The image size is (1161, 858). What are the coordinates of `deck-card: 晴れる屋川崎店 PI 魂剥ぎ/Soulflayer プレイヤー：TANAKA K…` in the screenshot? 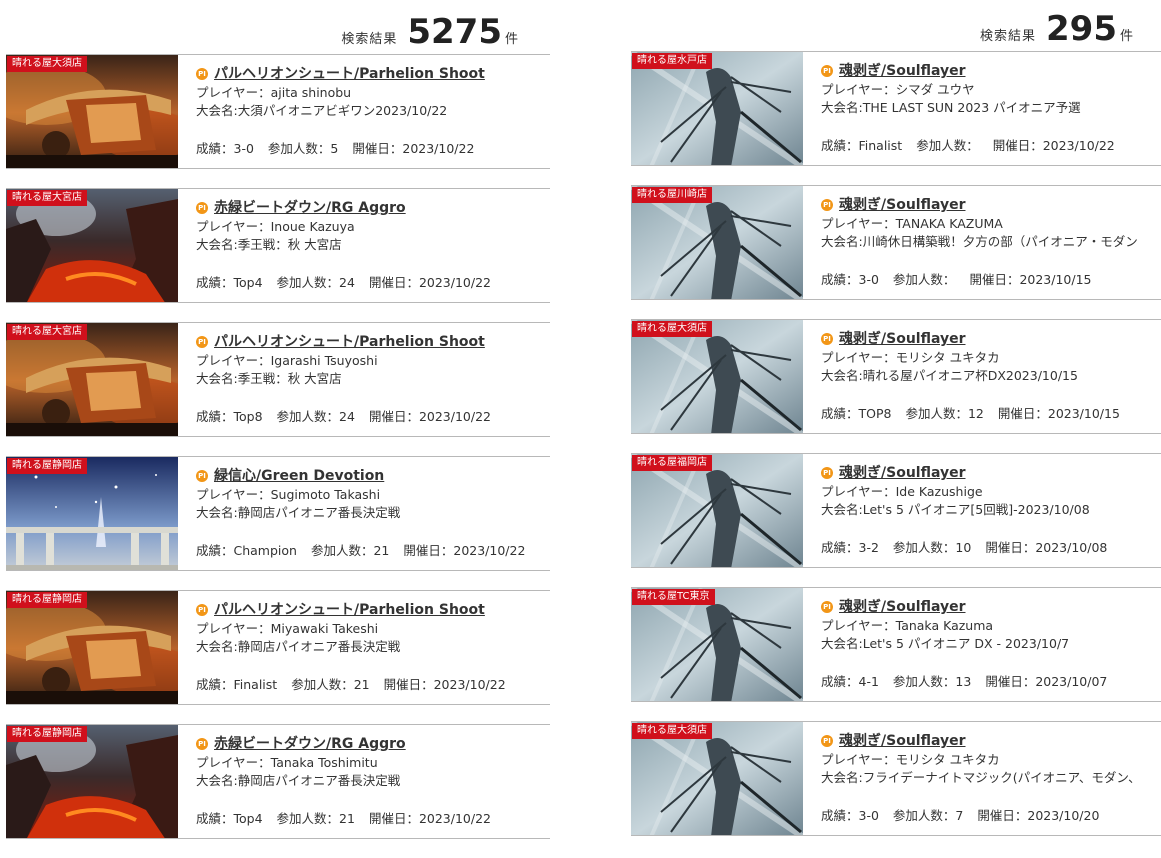 It's located at (896, 242).